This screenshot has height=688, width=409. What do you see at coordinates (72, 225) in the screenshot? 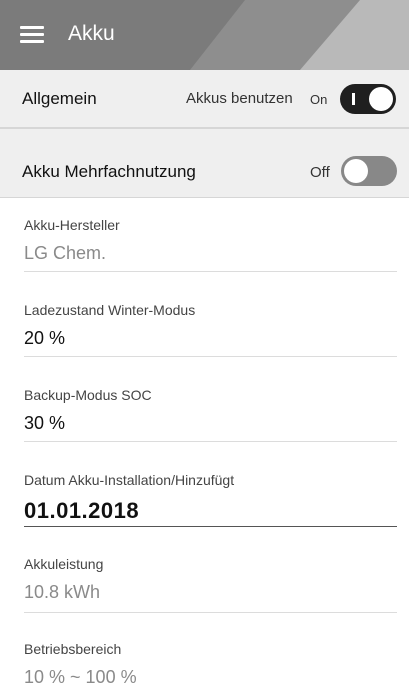
I see `manufacturer-label: Akku-Hersteller` at bounding box center [72, 225].